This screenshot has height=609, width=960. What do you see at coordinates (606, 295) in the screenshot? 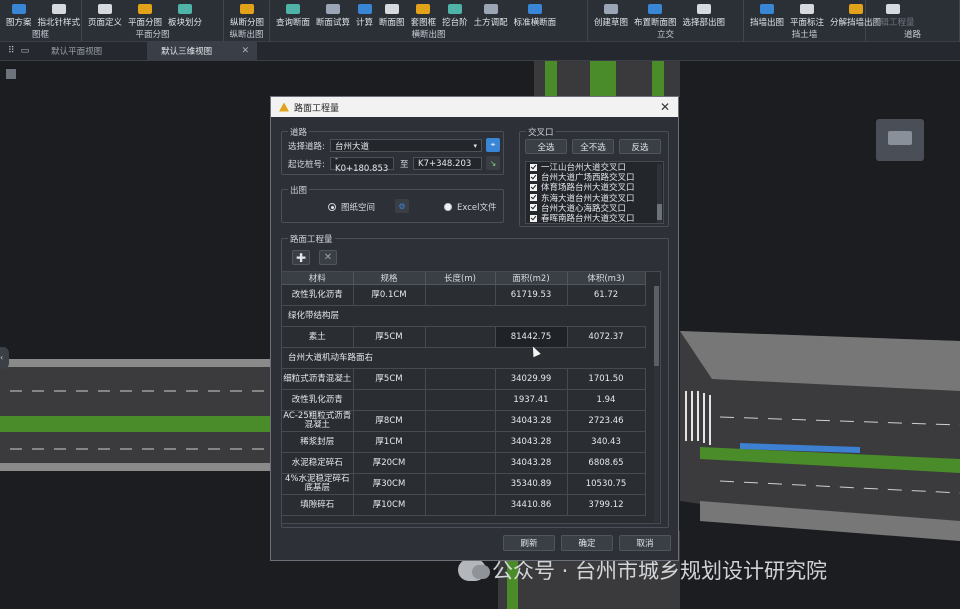
I see `table-cell: 61.72` at bounding box center [606, 295].